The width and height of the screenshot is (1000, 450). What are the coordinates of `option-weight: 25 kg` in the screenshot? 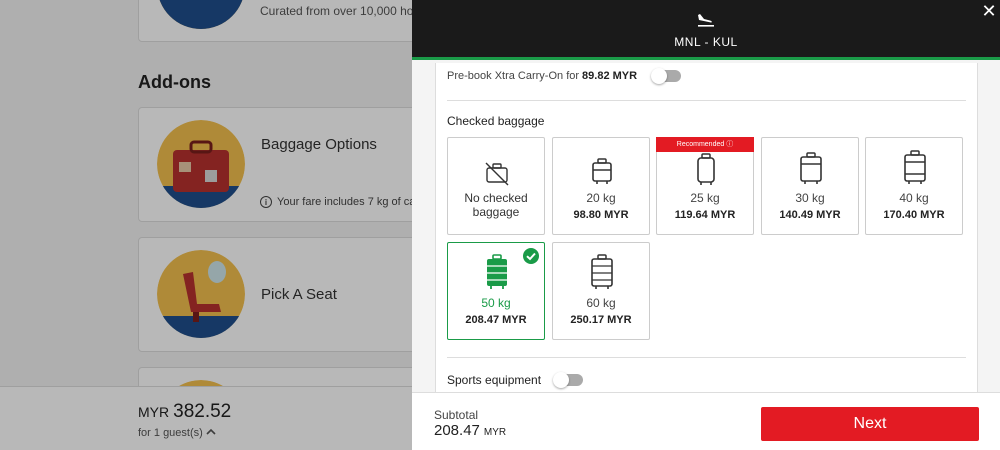 It's located at (705, 198).